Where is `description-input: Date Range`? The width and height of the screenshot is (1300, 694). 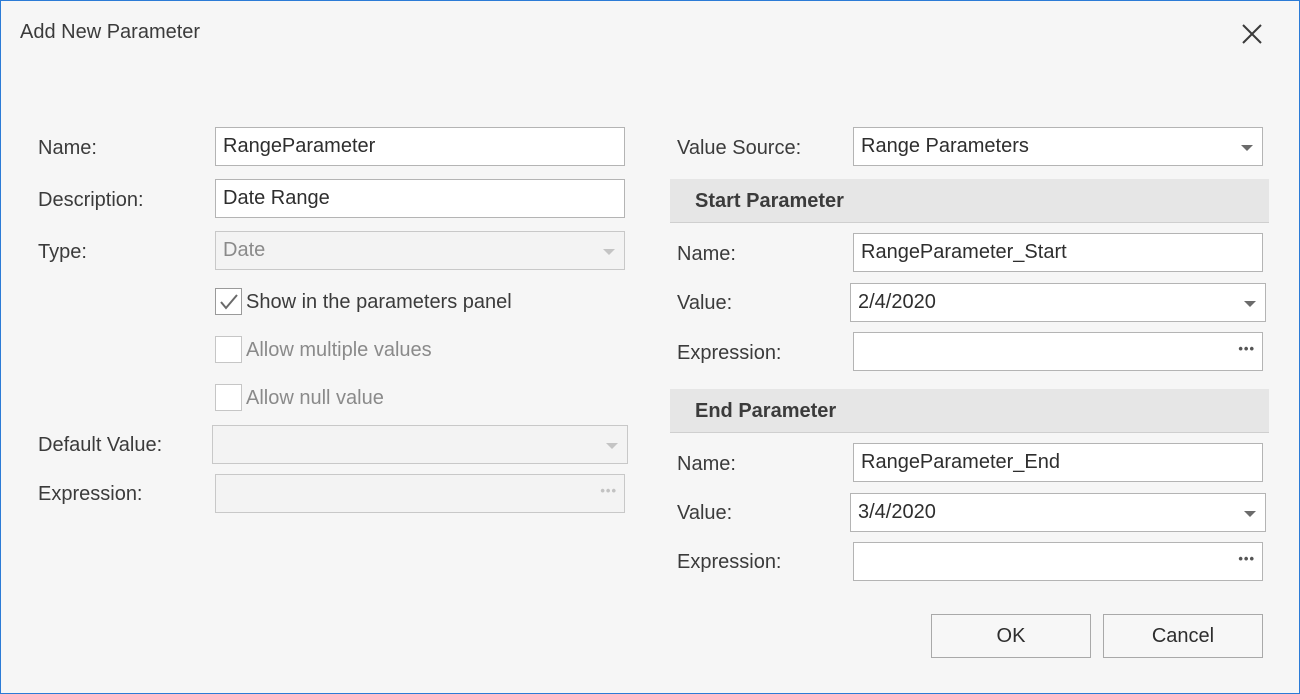 description-input: Date Range is located at coordinates (420, 198).